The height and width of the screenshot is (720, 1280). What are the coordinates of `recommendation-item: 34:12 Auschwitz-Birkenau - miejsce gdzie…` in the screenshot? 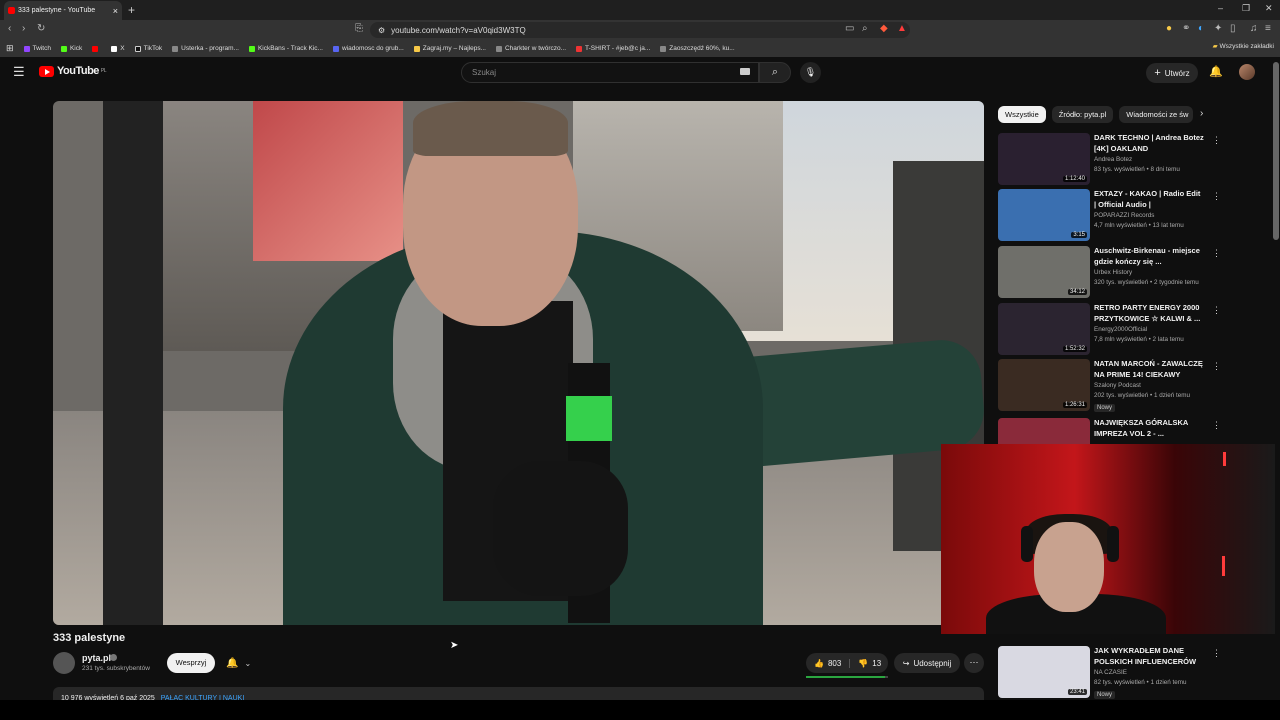 It's located at (1128, 272).